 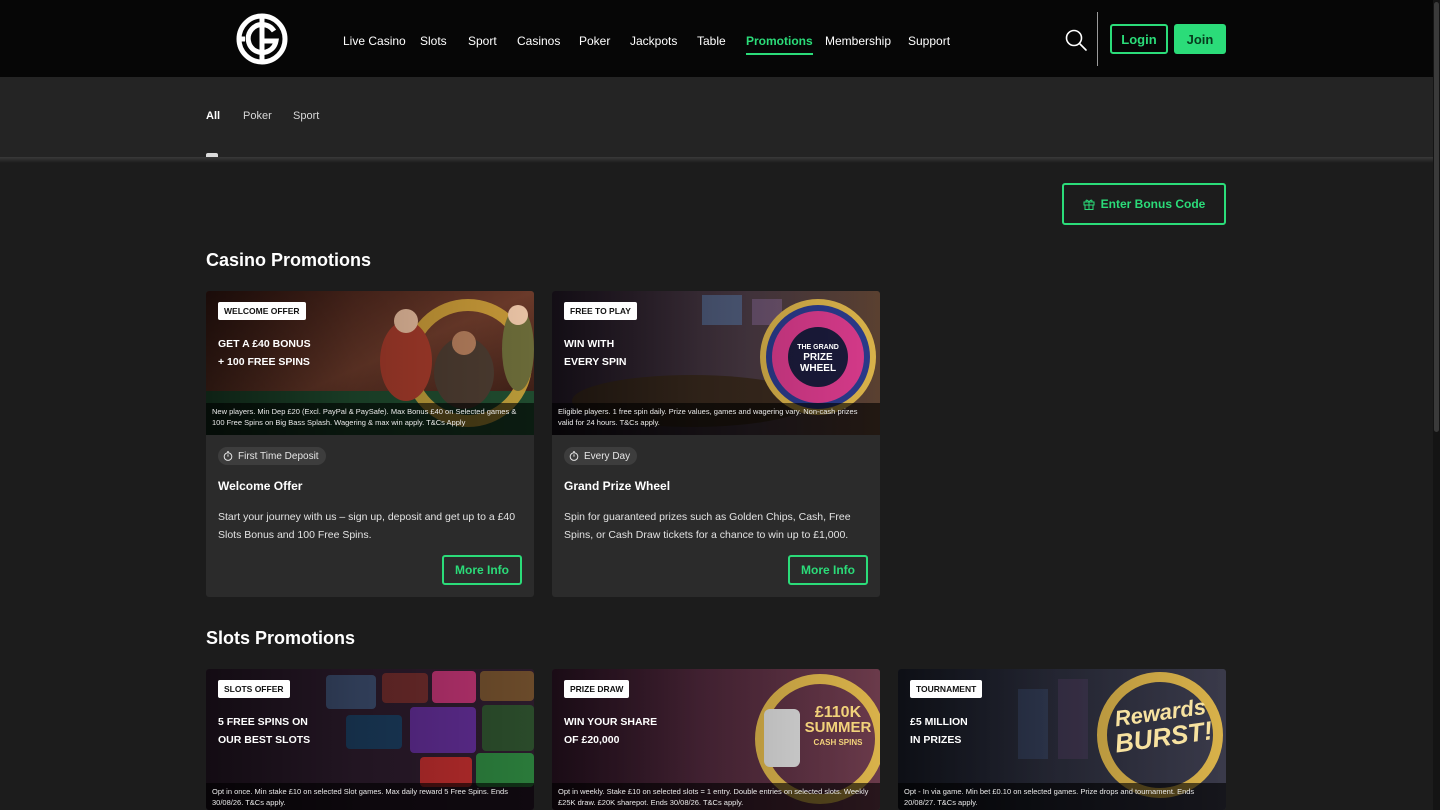 I want to click on filter-bar-shadow, so click(x=716, y=160).